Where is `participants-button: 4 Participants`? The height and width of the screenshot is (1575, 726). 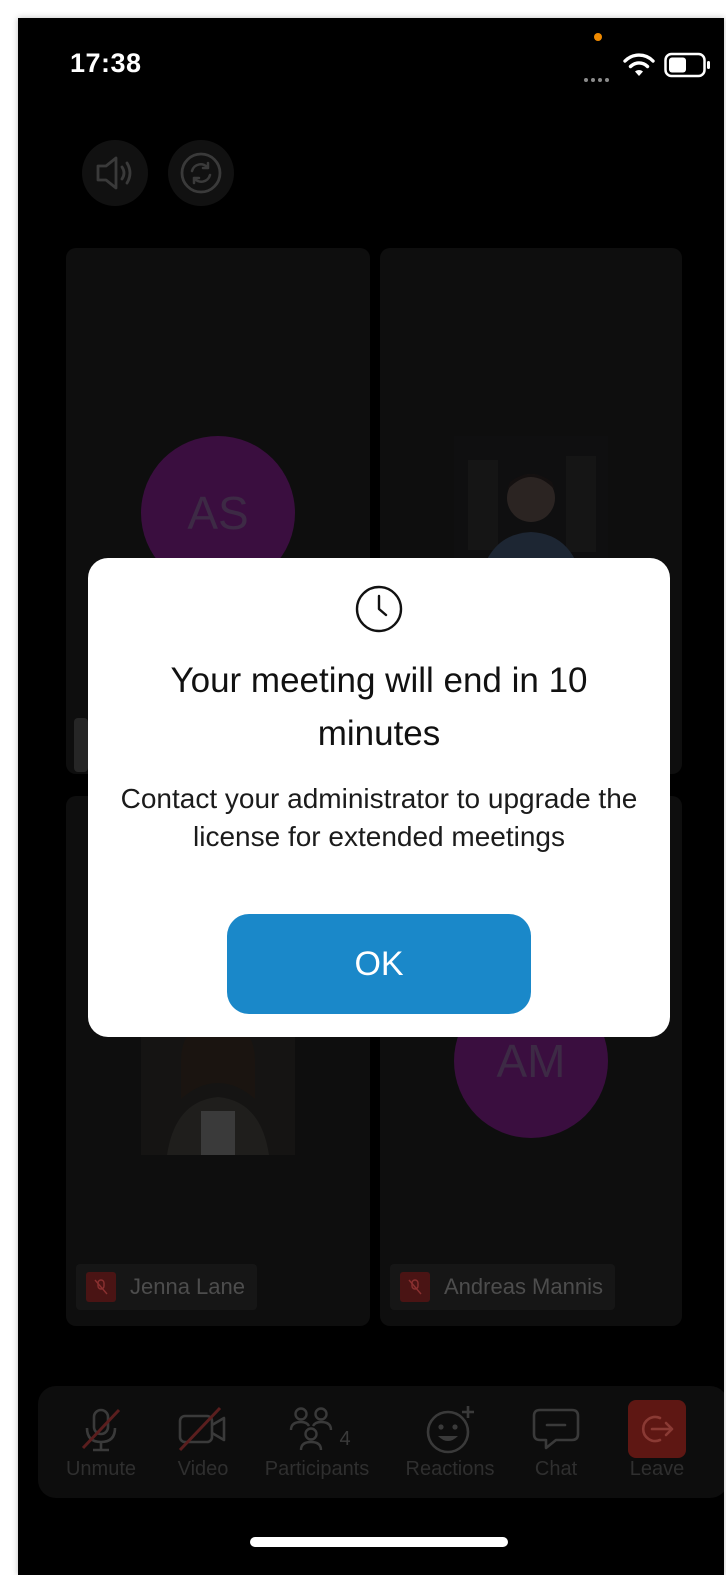
participants-button: 4 Participants is located at coordinates (317, 1440).